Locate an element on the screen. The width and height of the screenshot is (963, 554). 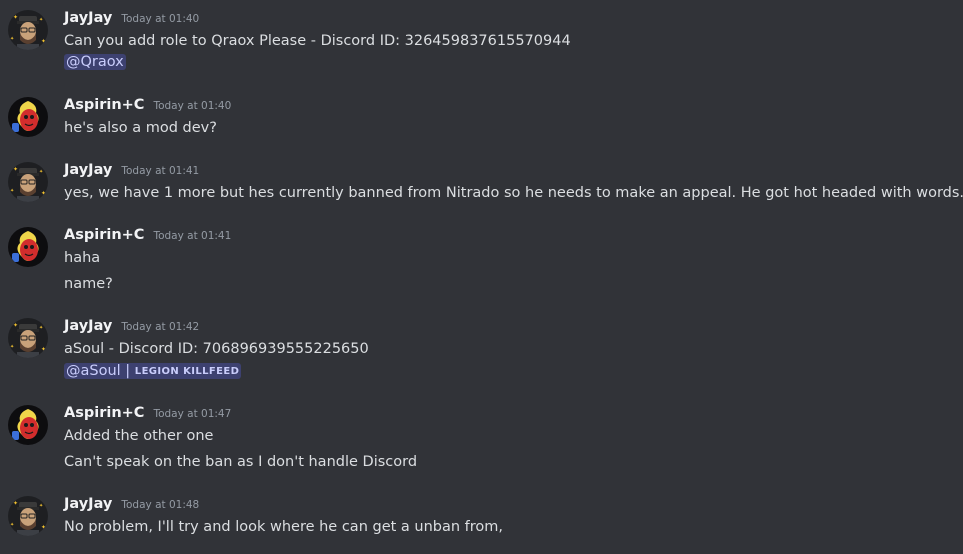
message-header: JayJay Today at 01:42 is located at coordinates (131, 328).